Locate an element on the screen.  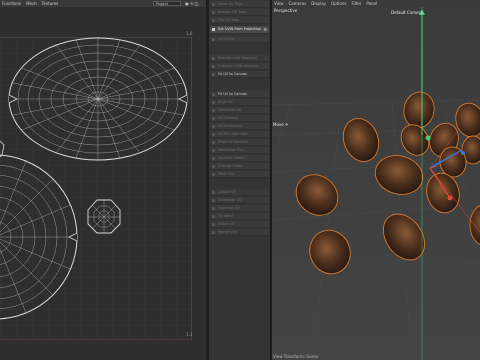
command-item: Rebuild UVW Mapping is located at coordinates (239, 58).